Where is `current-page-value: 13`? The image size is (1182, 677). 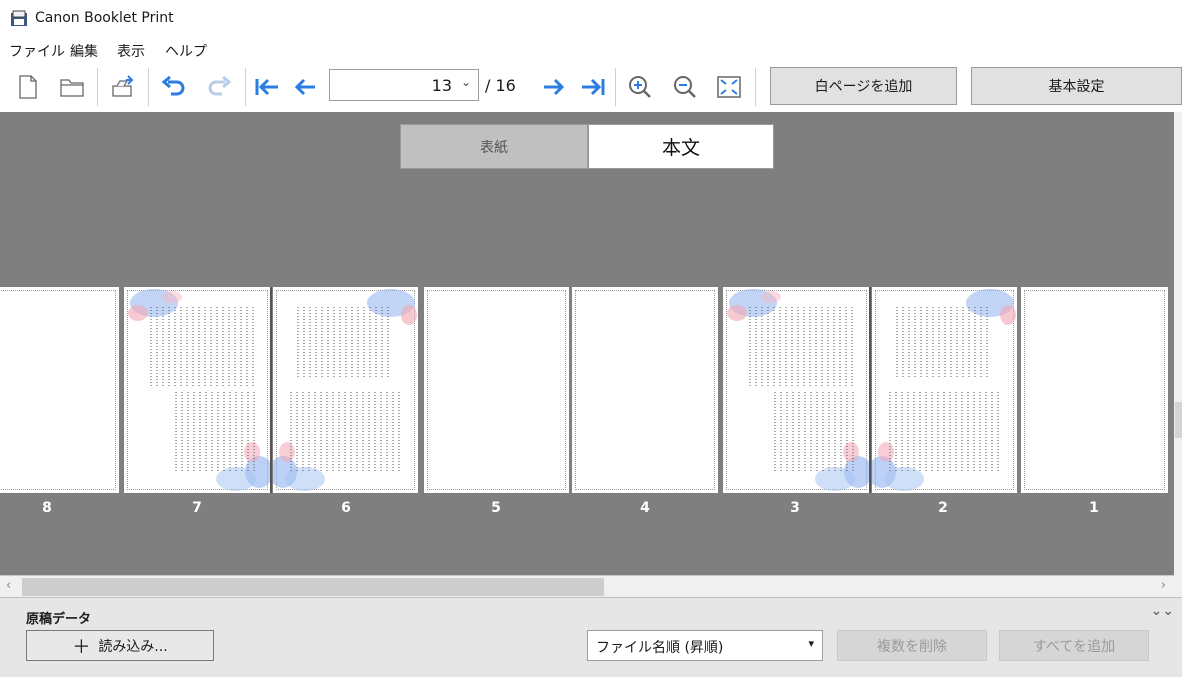
current-page-value: 13 is located at coordinates (441, 85).